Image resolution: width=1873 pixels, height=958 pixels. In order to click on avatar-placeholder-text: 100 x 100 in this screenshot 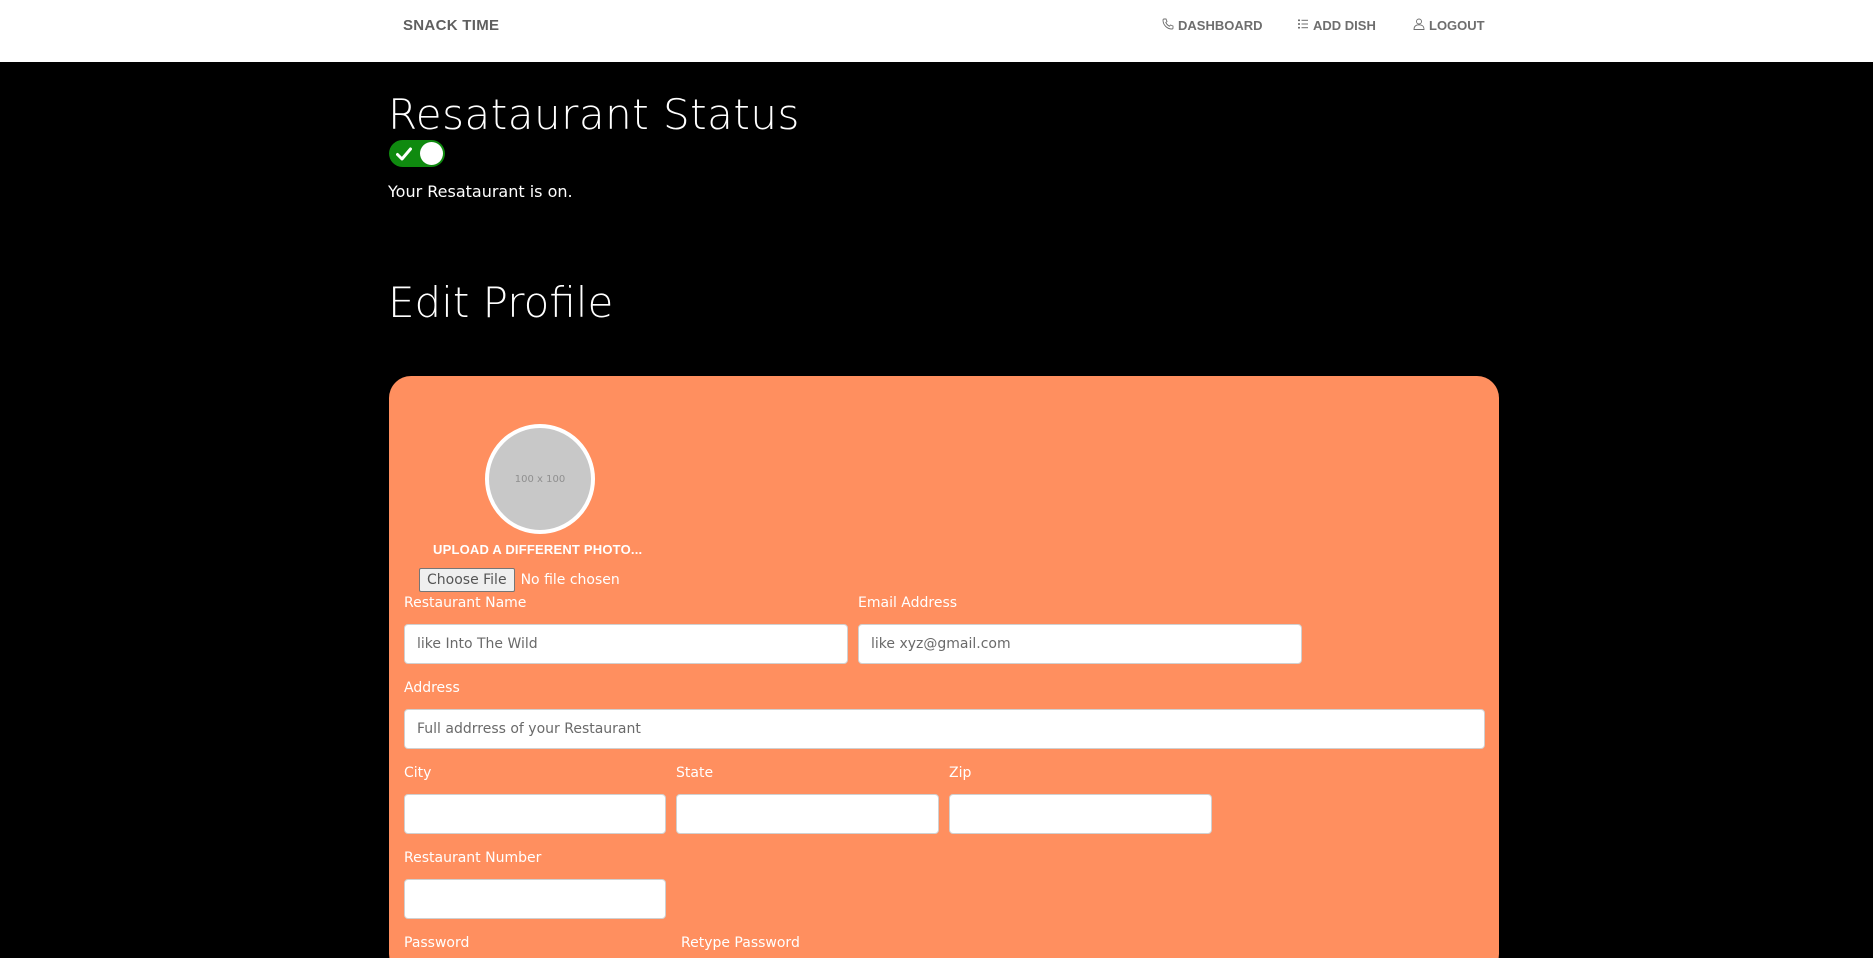, I will do `click(540, 479)`.